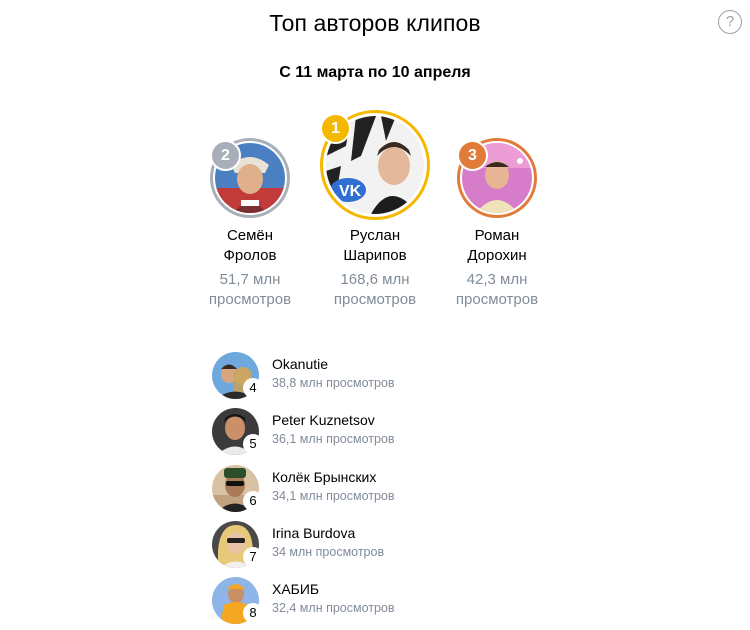  Describe the element at coordinates (253, 388) in the screenshot. I see `rank-badge: 4` at that location.